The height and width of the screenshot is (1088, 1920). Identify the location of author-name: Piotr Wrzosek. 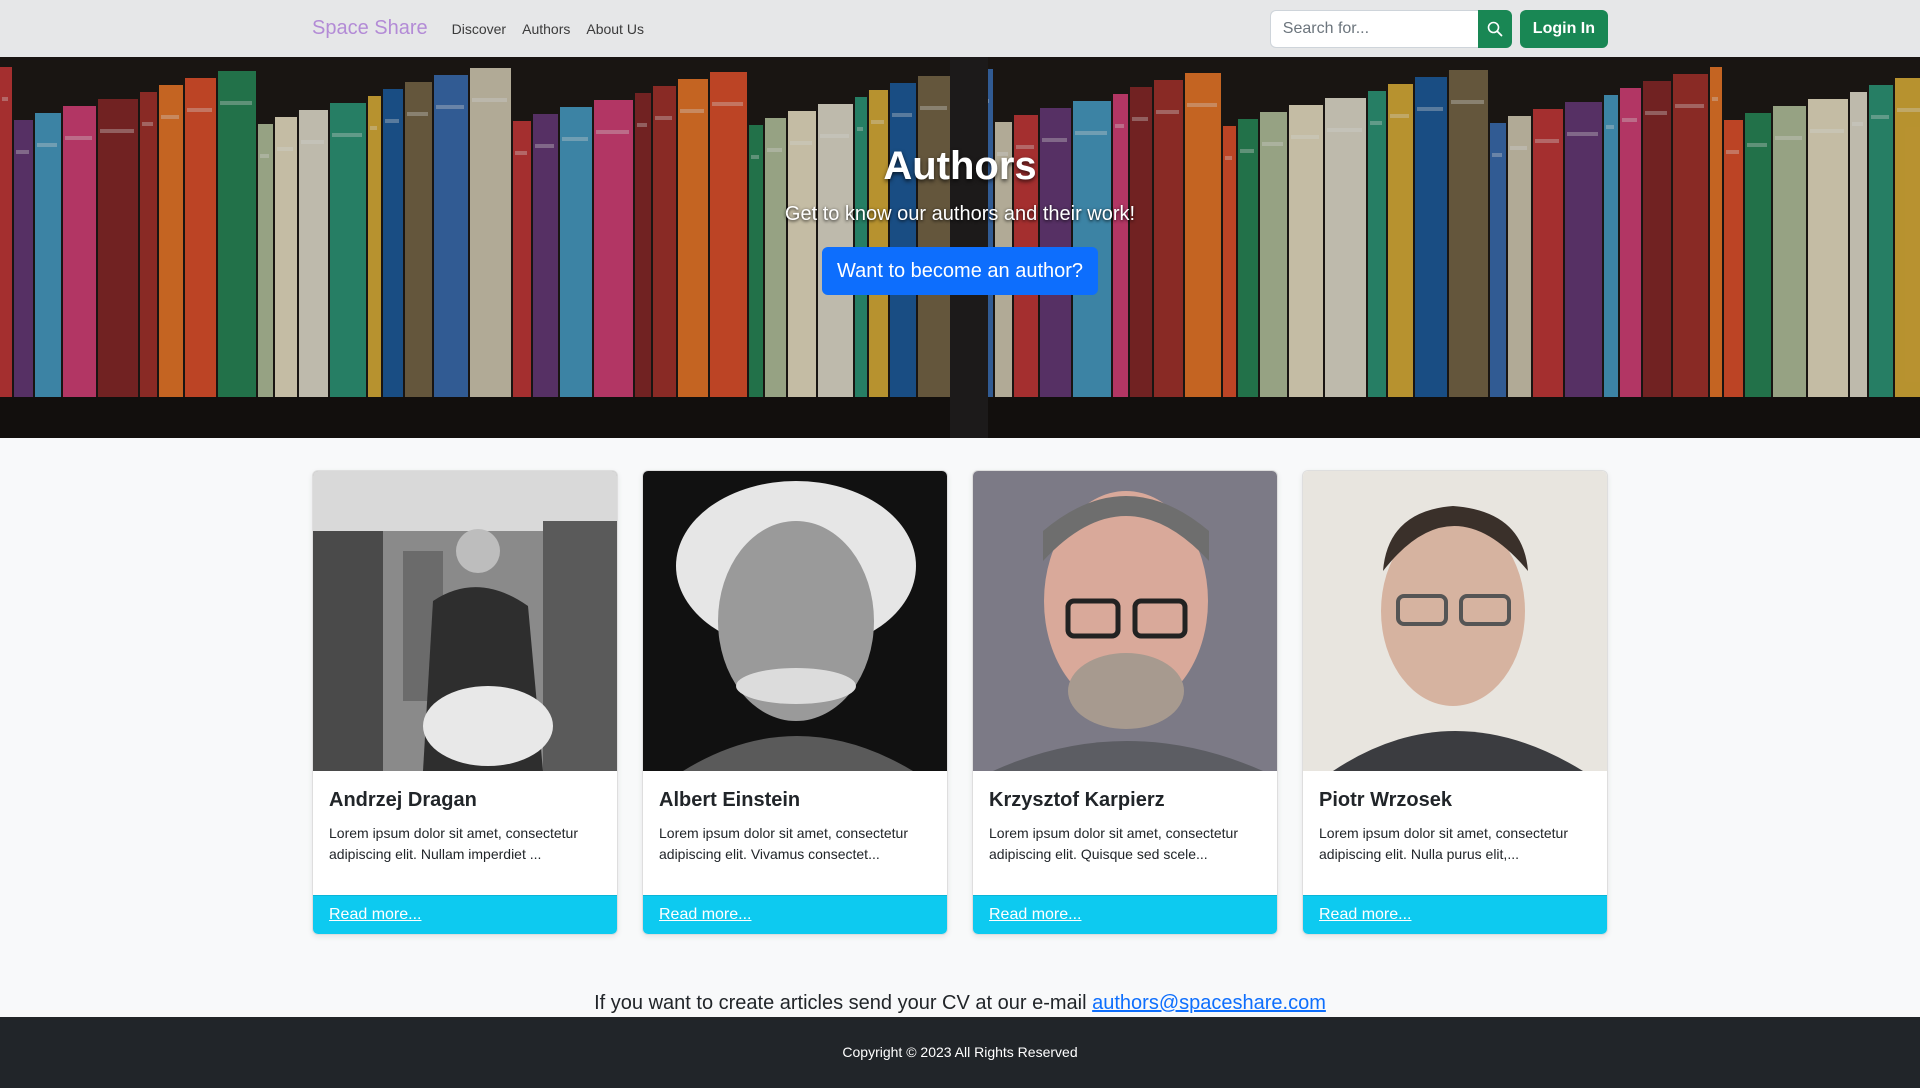
(1385, 800).